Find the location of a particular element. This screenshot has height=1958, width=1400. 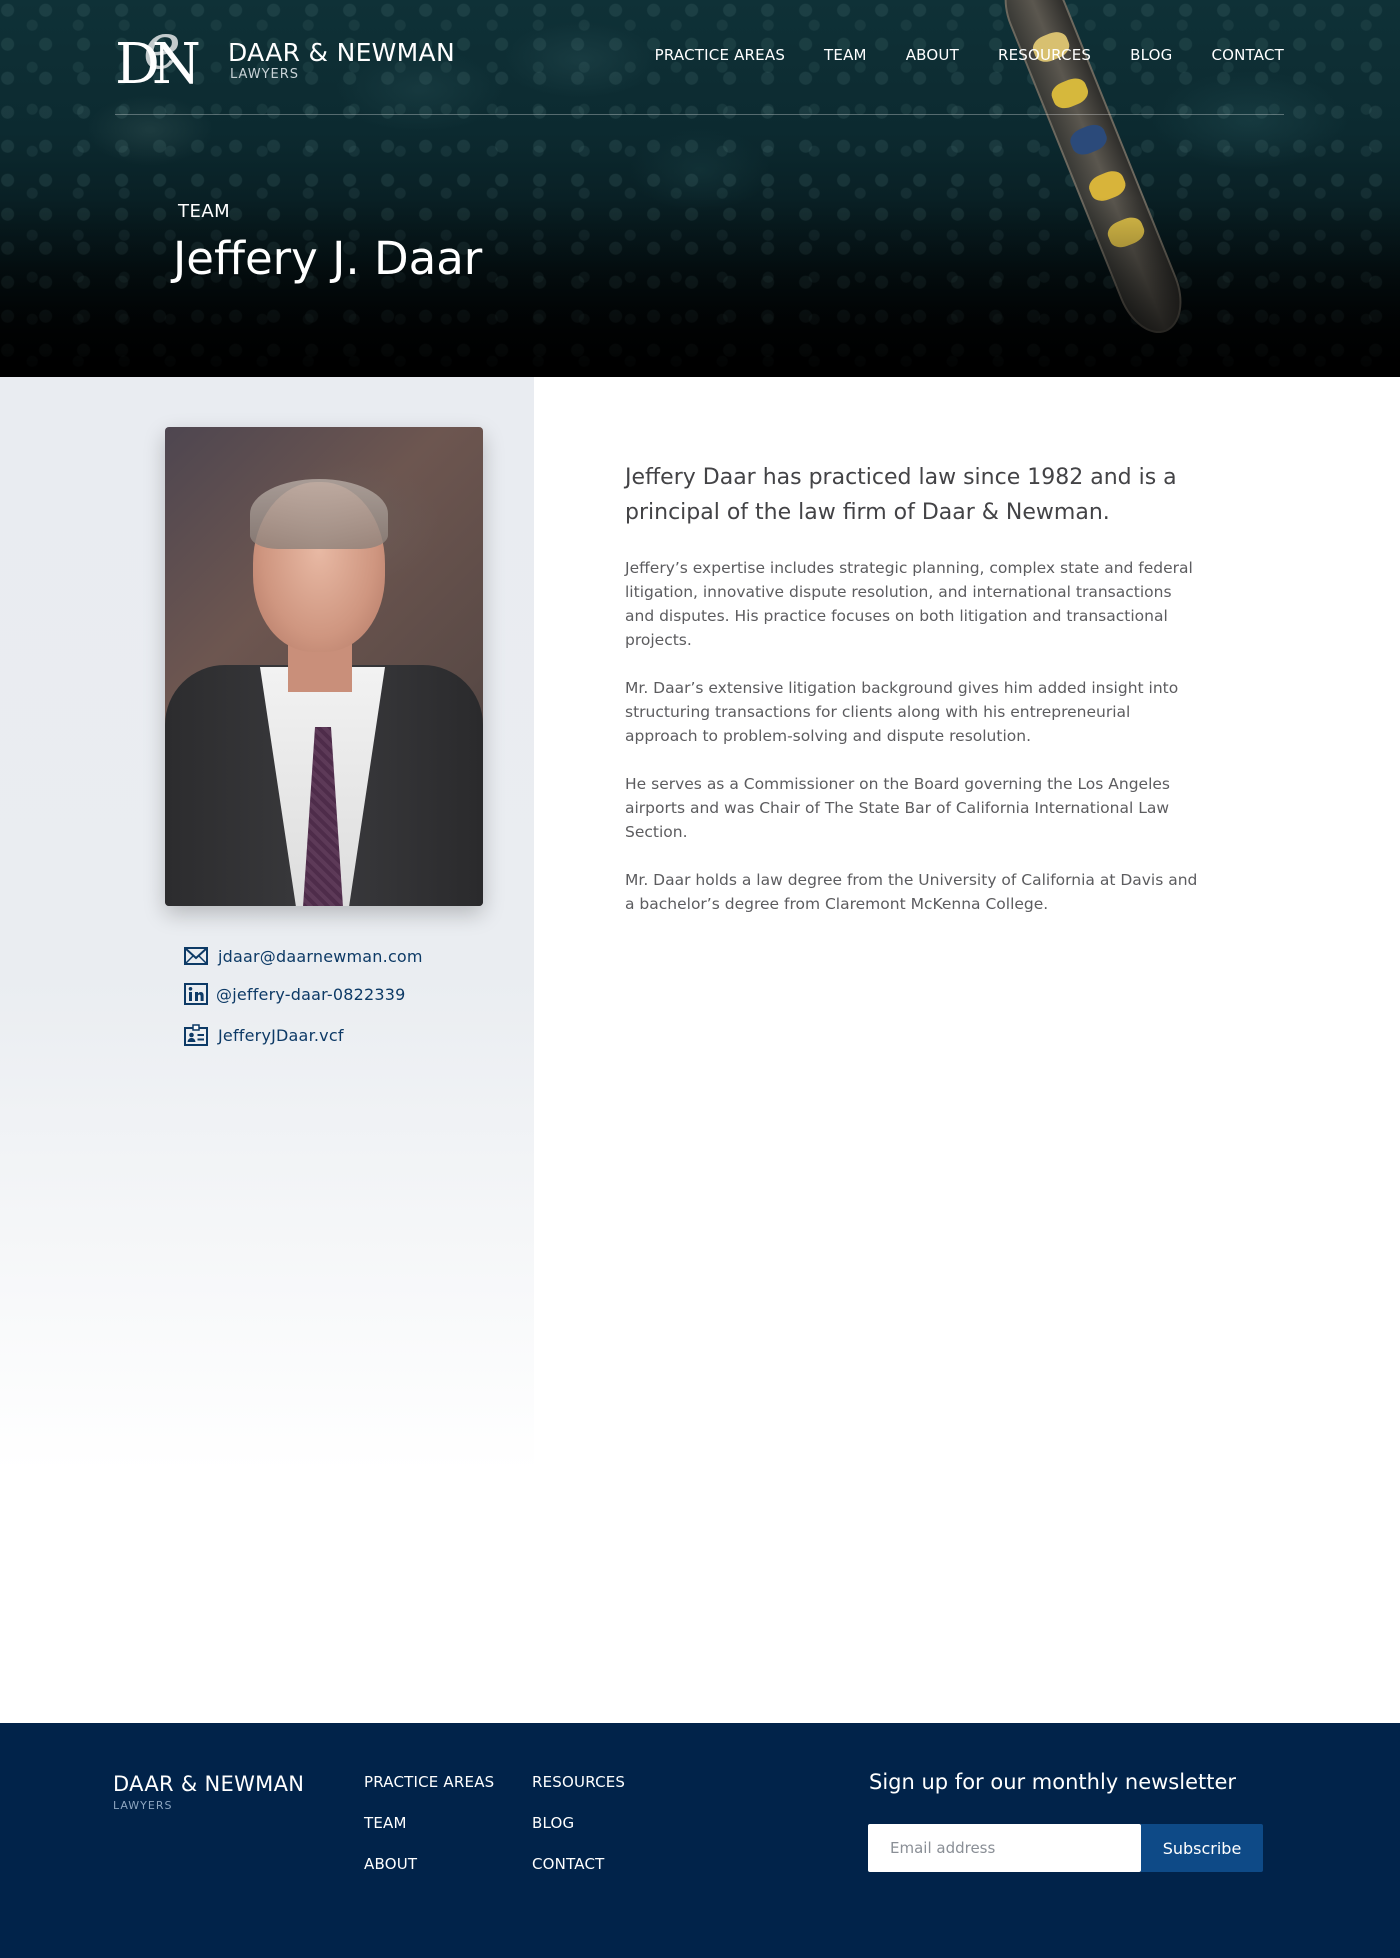

linkedin-icon is located at coordinates (196, 994).